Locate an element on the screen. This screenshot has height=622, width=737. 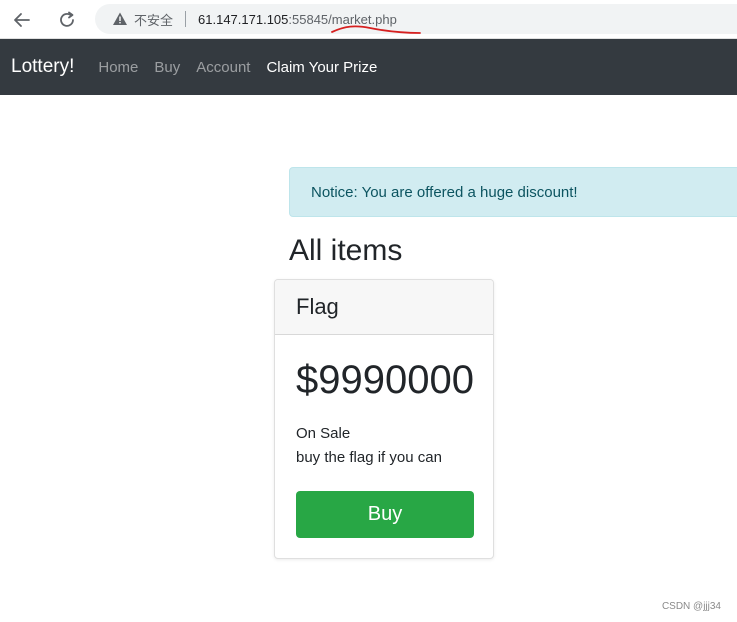
buy-button: Buy is located at coordinates (385, 514).